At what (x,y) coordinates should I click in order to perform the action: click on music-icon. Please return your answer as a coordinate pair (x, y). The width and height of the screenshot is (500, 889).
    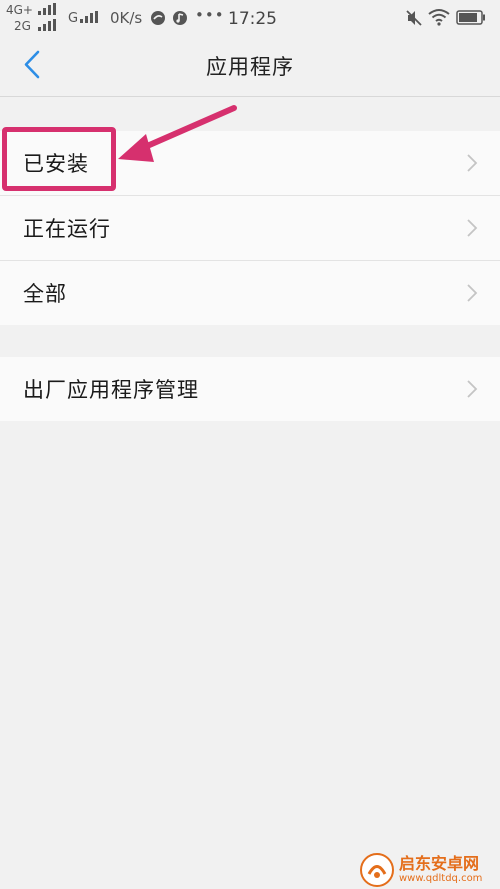
    Looking at the image, I should click on (180, 18).